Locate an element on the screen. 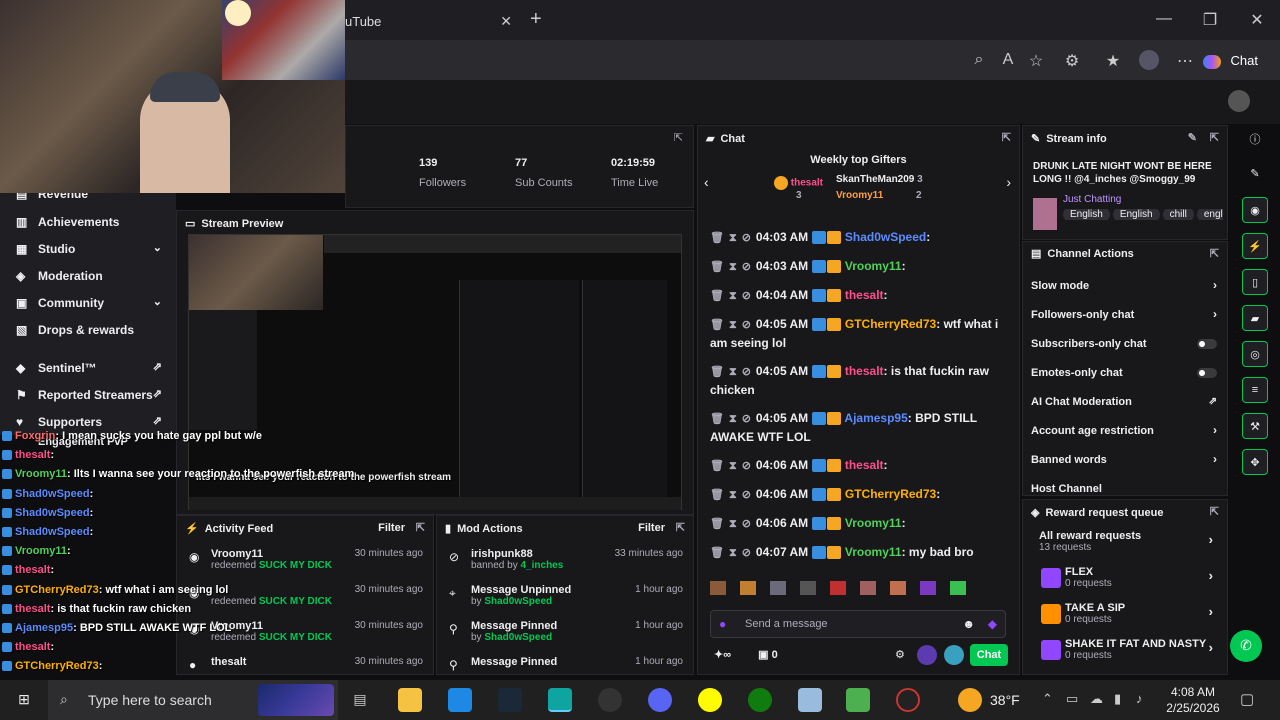 This screenshot has height=720, width=1280. browser-tab: uTube ✕ is located at coordinates (427, 21).